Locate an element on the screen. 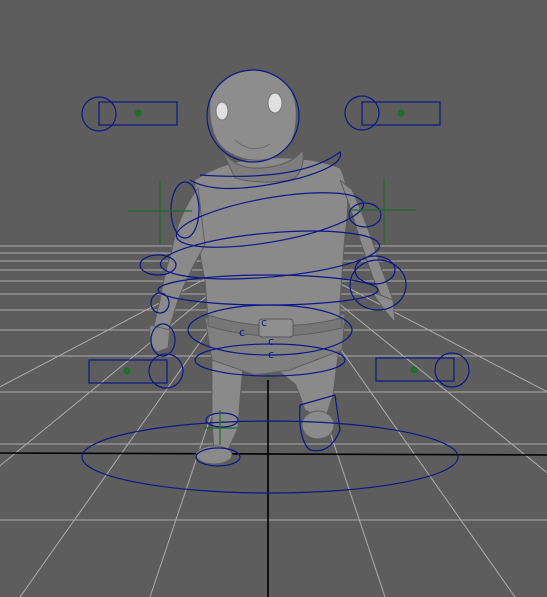 The width and height of the screenshot is (547, 597). torso is located at coordinates (271, 244).